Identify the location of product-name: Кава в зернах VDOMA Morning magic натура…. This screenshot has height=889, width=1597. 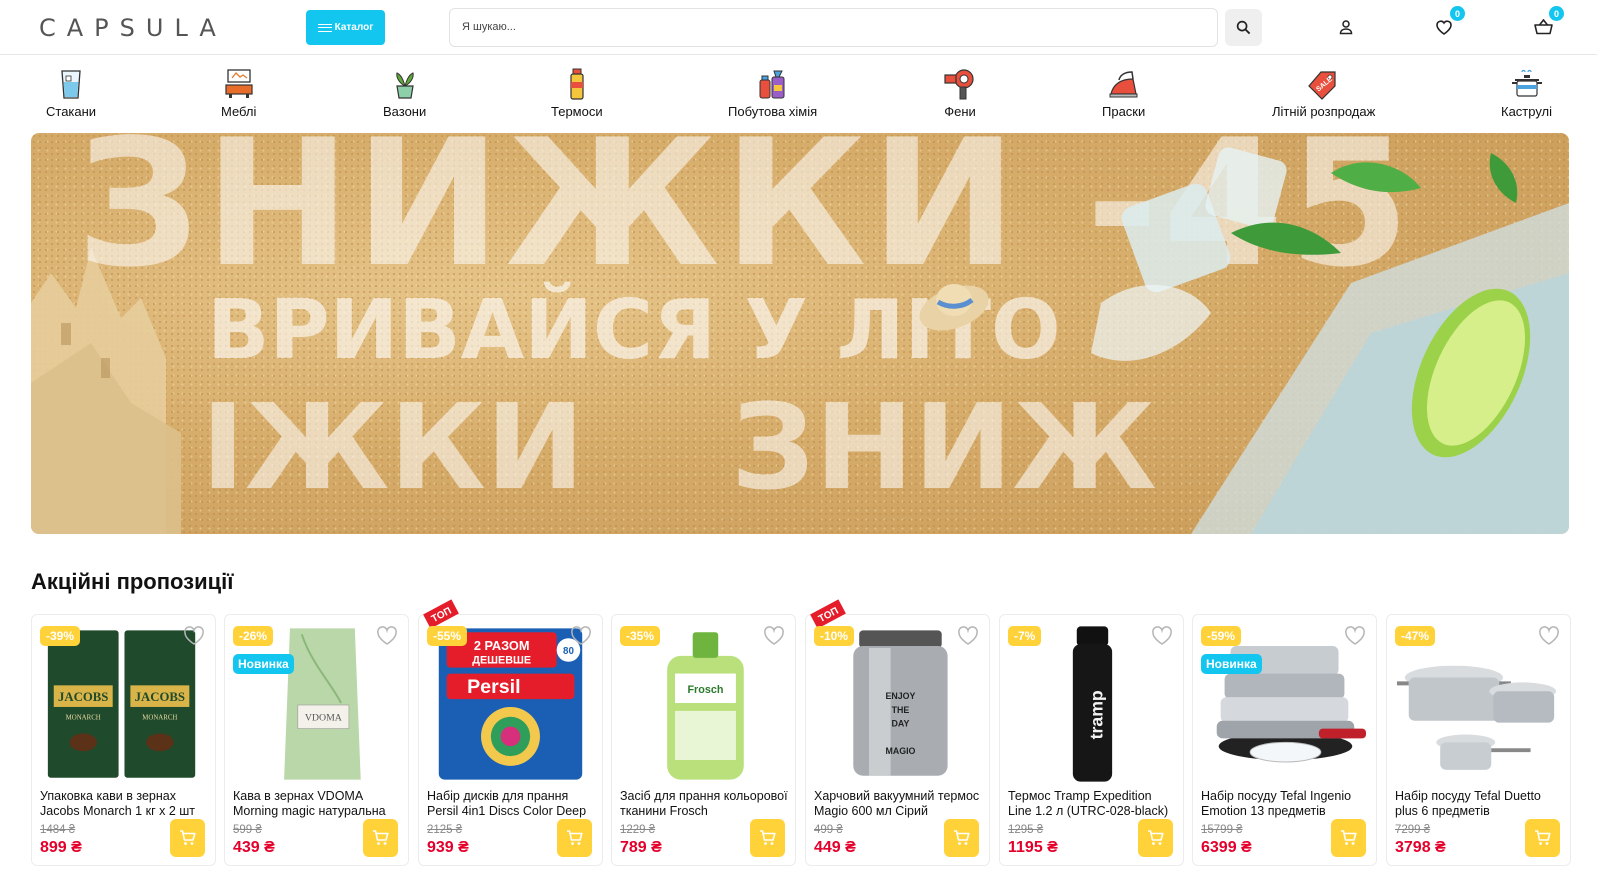
(318, 804).